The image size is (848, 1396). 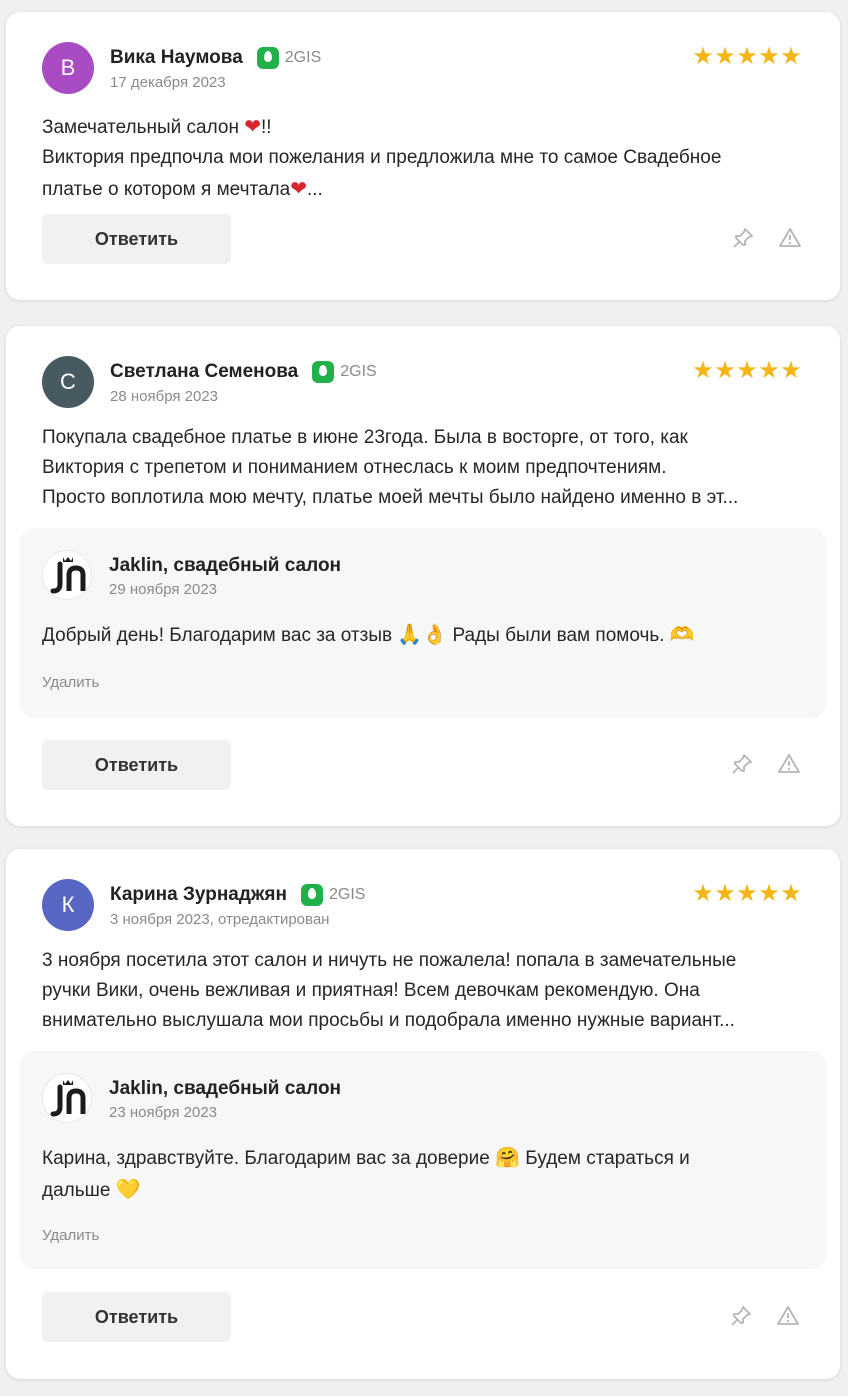 What do you see at coordinates (198, 895) in the screenshot?
I see `author-name: Карина Зурнаджян` at bounding box center [198, 895].